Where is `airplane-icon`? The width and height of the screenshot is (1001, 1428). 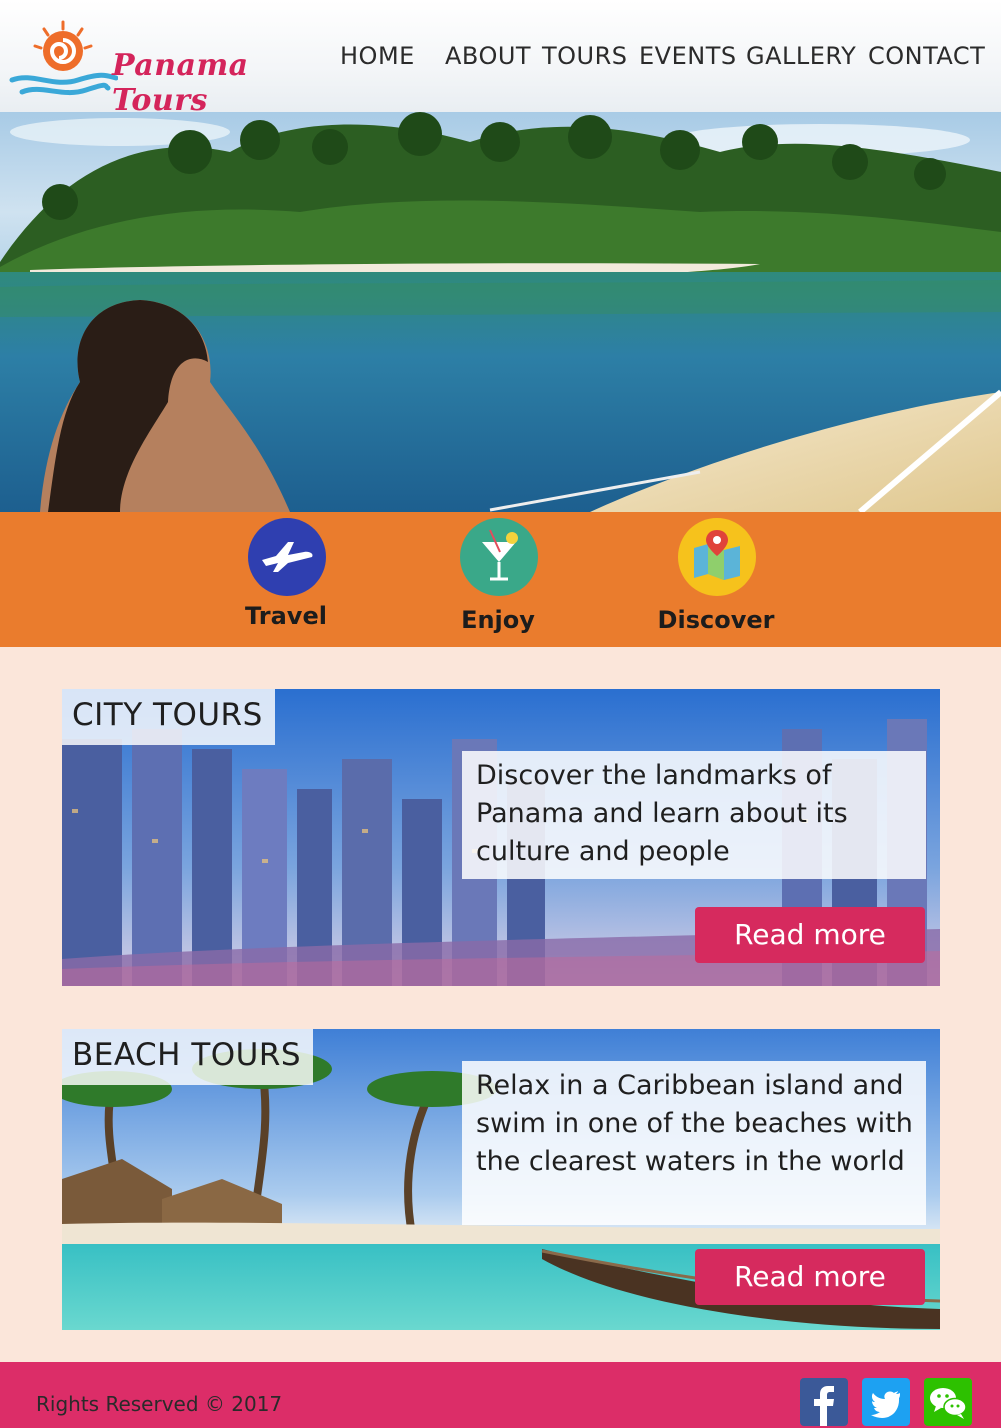
airplane-icon is located at coordinates (287, 557).